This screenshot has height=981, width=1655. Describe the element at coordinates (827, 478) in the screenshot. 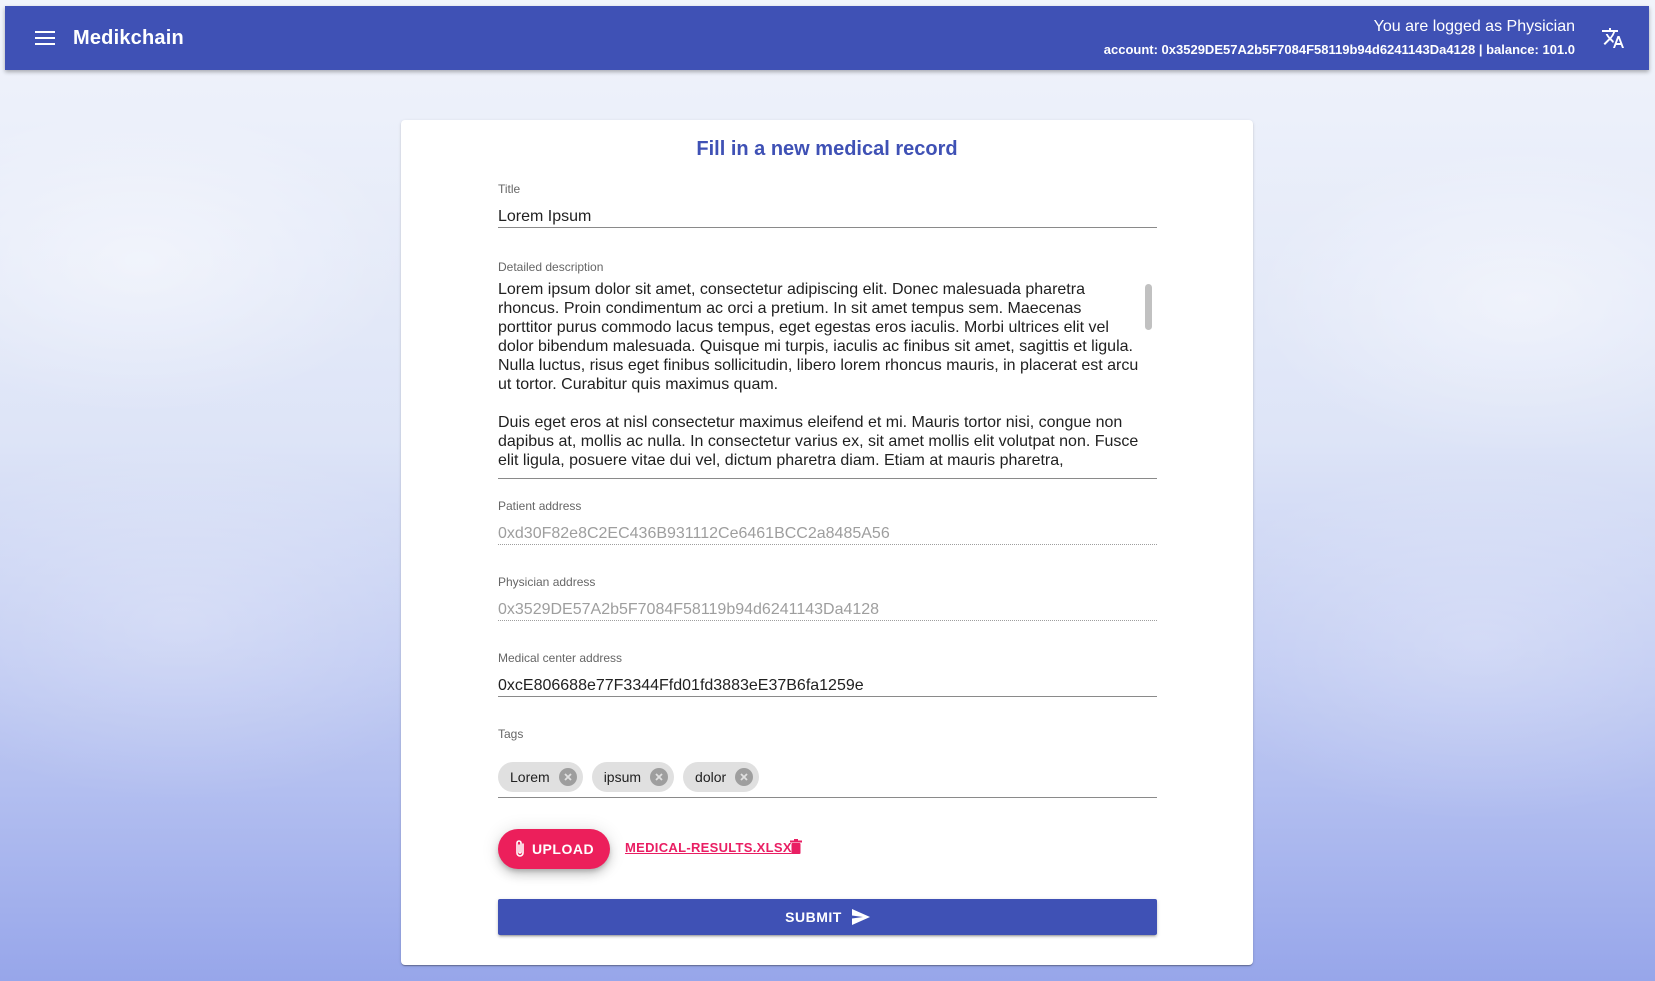

I see `description-underline` at that location.